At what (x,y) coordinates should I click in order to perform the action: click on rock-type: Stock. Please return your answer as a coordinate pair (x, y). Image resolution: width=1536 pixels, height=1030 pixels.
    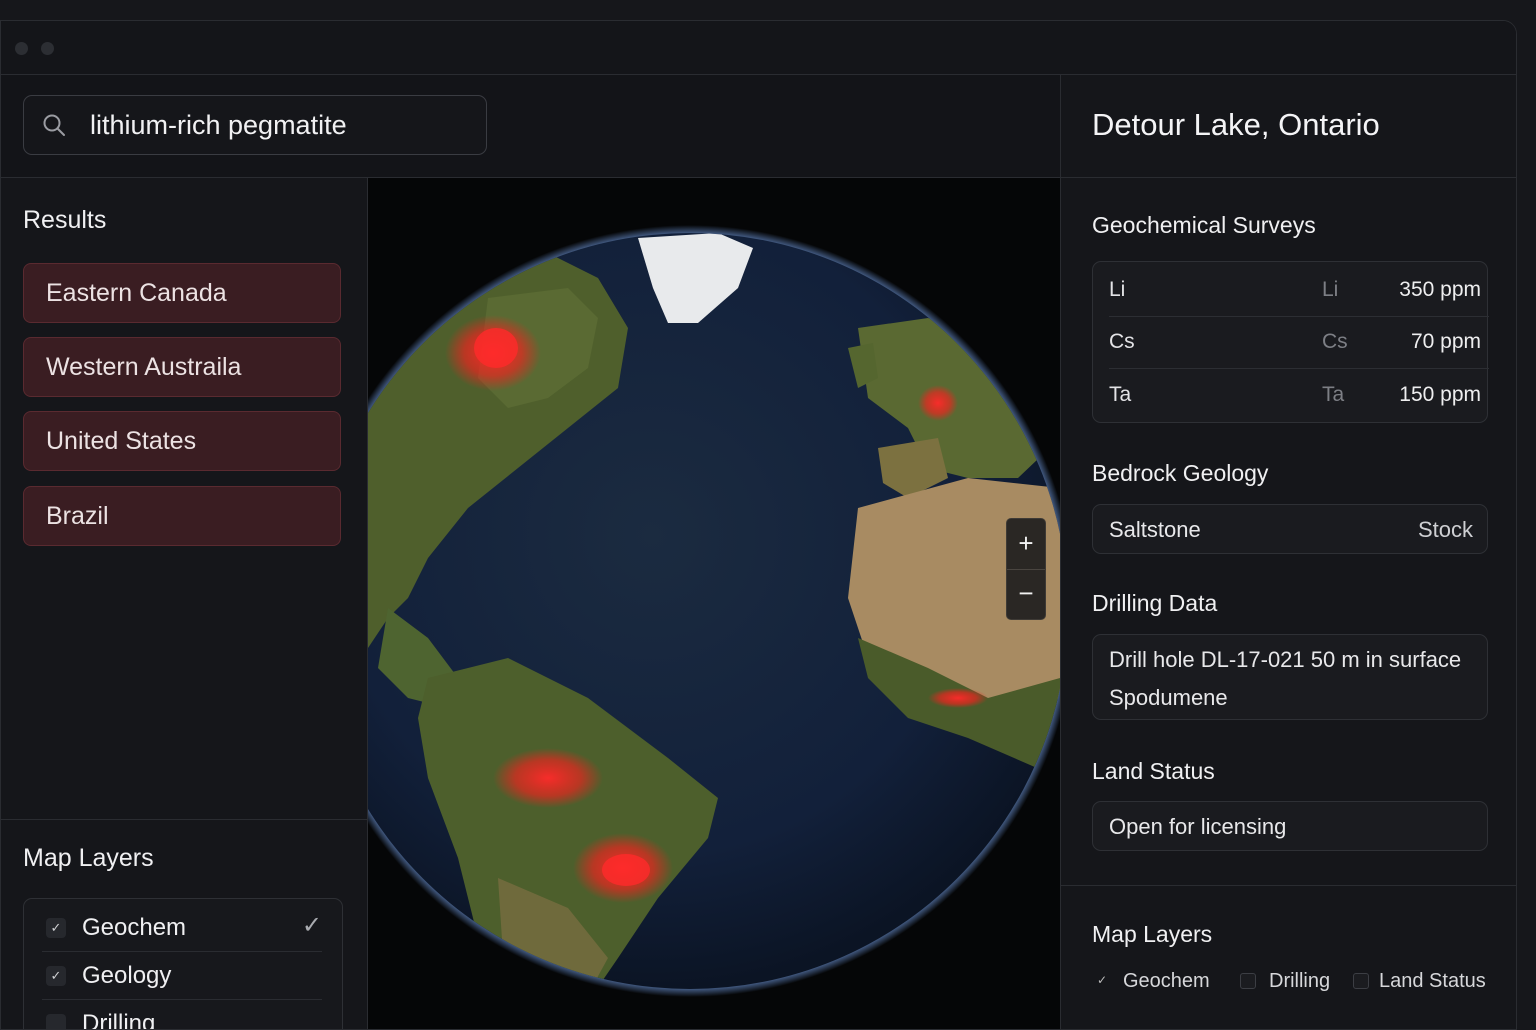
    Looking at the image, I should click on (1445, 529).